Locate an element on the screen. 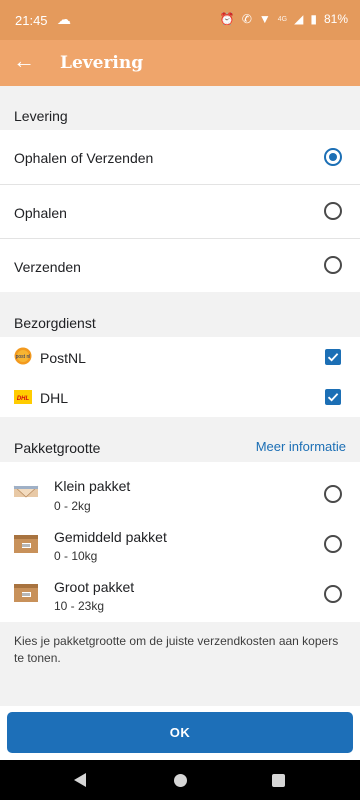 This screenshot has height=800, width=360. carrier-row-dhl: DHL DHL is located at coordinates (180, 397).